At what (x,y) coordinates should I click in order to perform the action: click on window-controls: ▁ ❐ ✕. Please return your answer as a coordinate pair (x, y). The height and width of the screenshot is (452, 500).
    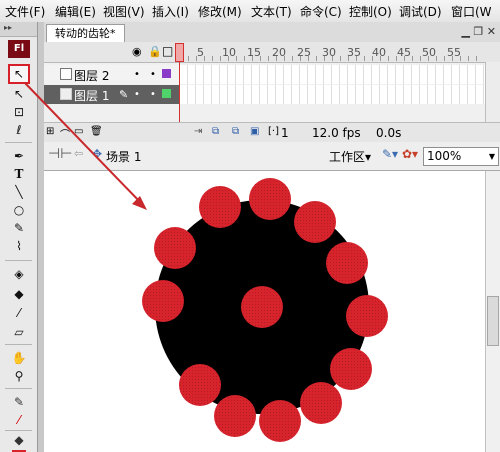
    Looking at the image, I should click on (478, 31).